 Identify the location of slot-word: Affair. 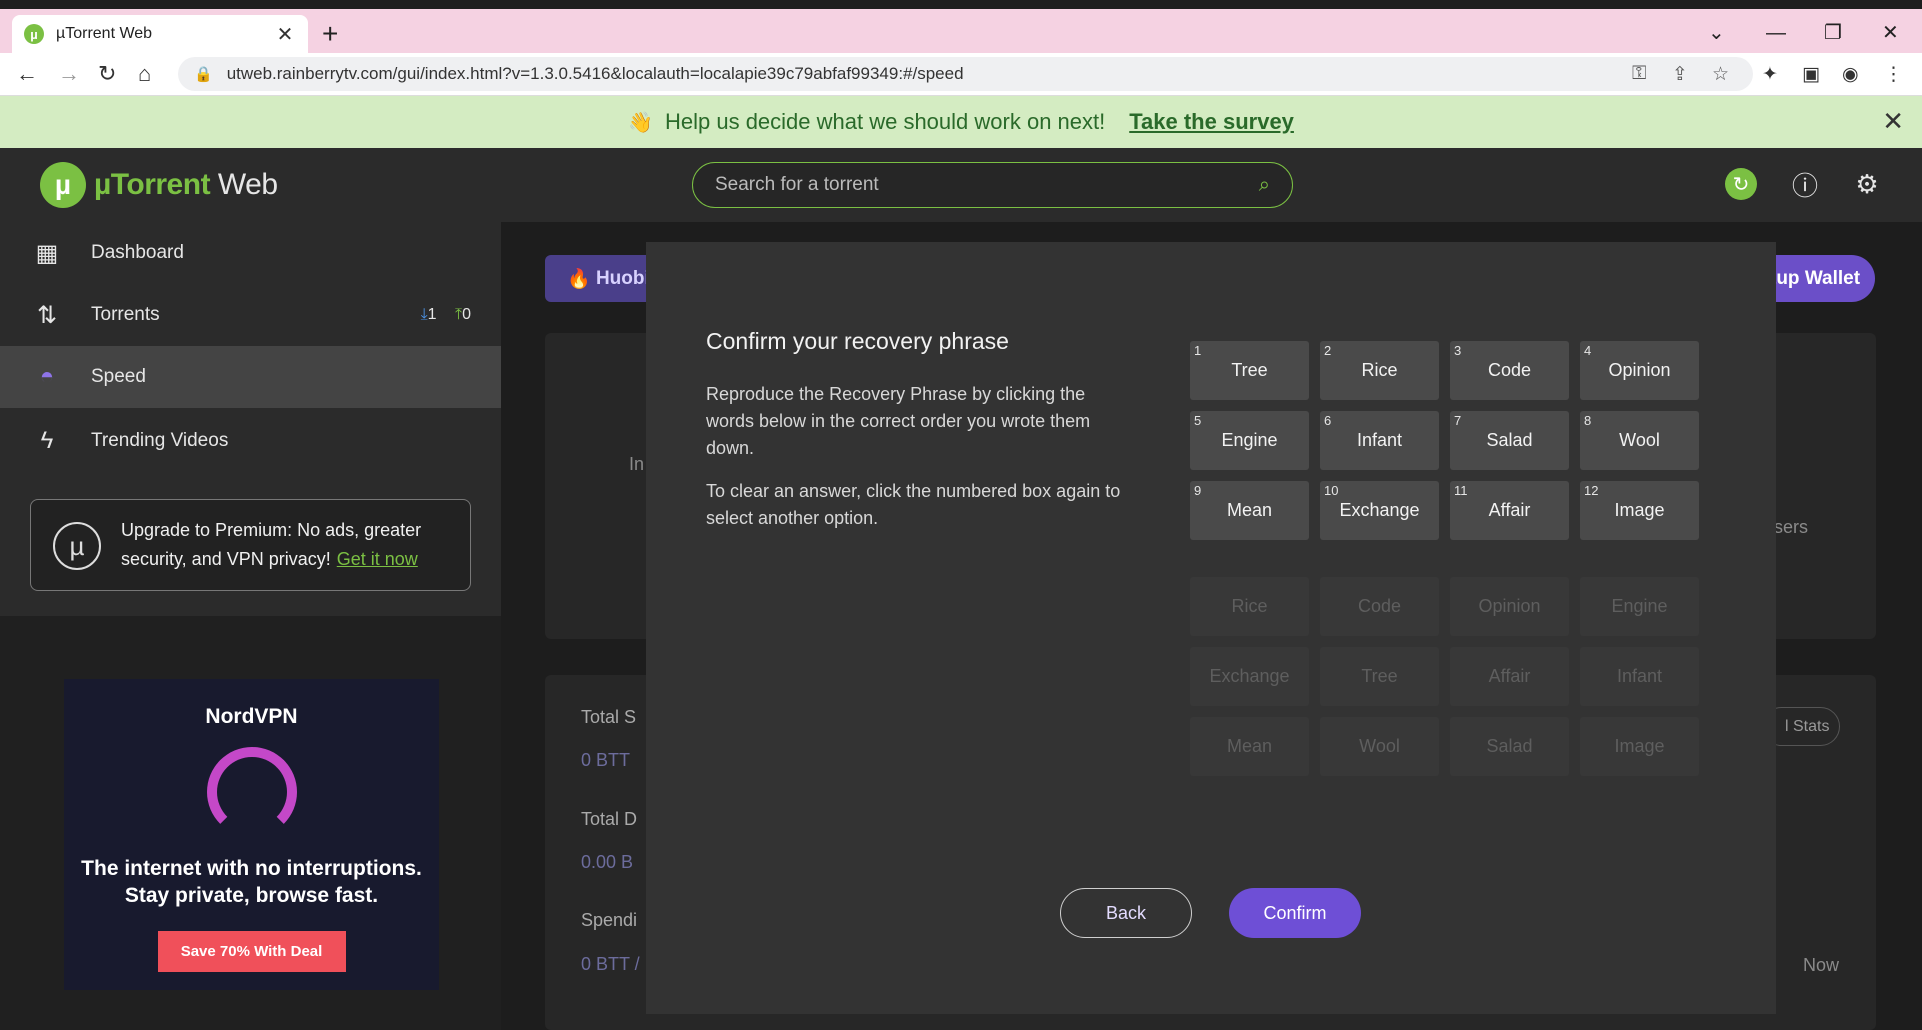
(1509, 510).